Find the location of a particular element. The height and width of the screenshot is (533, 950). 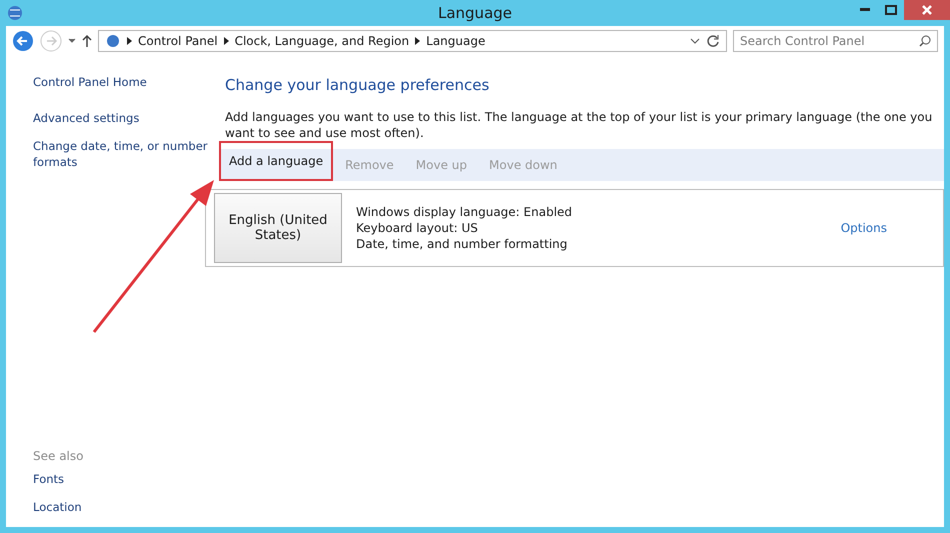

globe-icon is located at coordinates (113, 41).